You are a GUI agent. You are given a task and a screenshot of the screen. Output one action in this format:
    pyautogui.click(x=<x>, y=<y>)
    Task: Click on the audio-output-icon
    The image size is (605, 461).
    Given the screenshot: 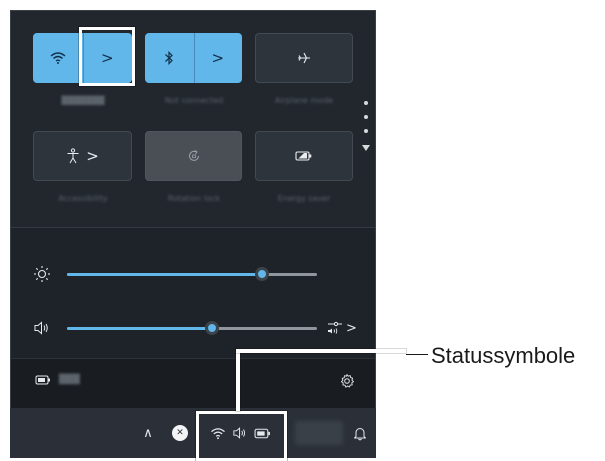 What is the action you would take?
    pyautogui.click(x=335, y=327)
    